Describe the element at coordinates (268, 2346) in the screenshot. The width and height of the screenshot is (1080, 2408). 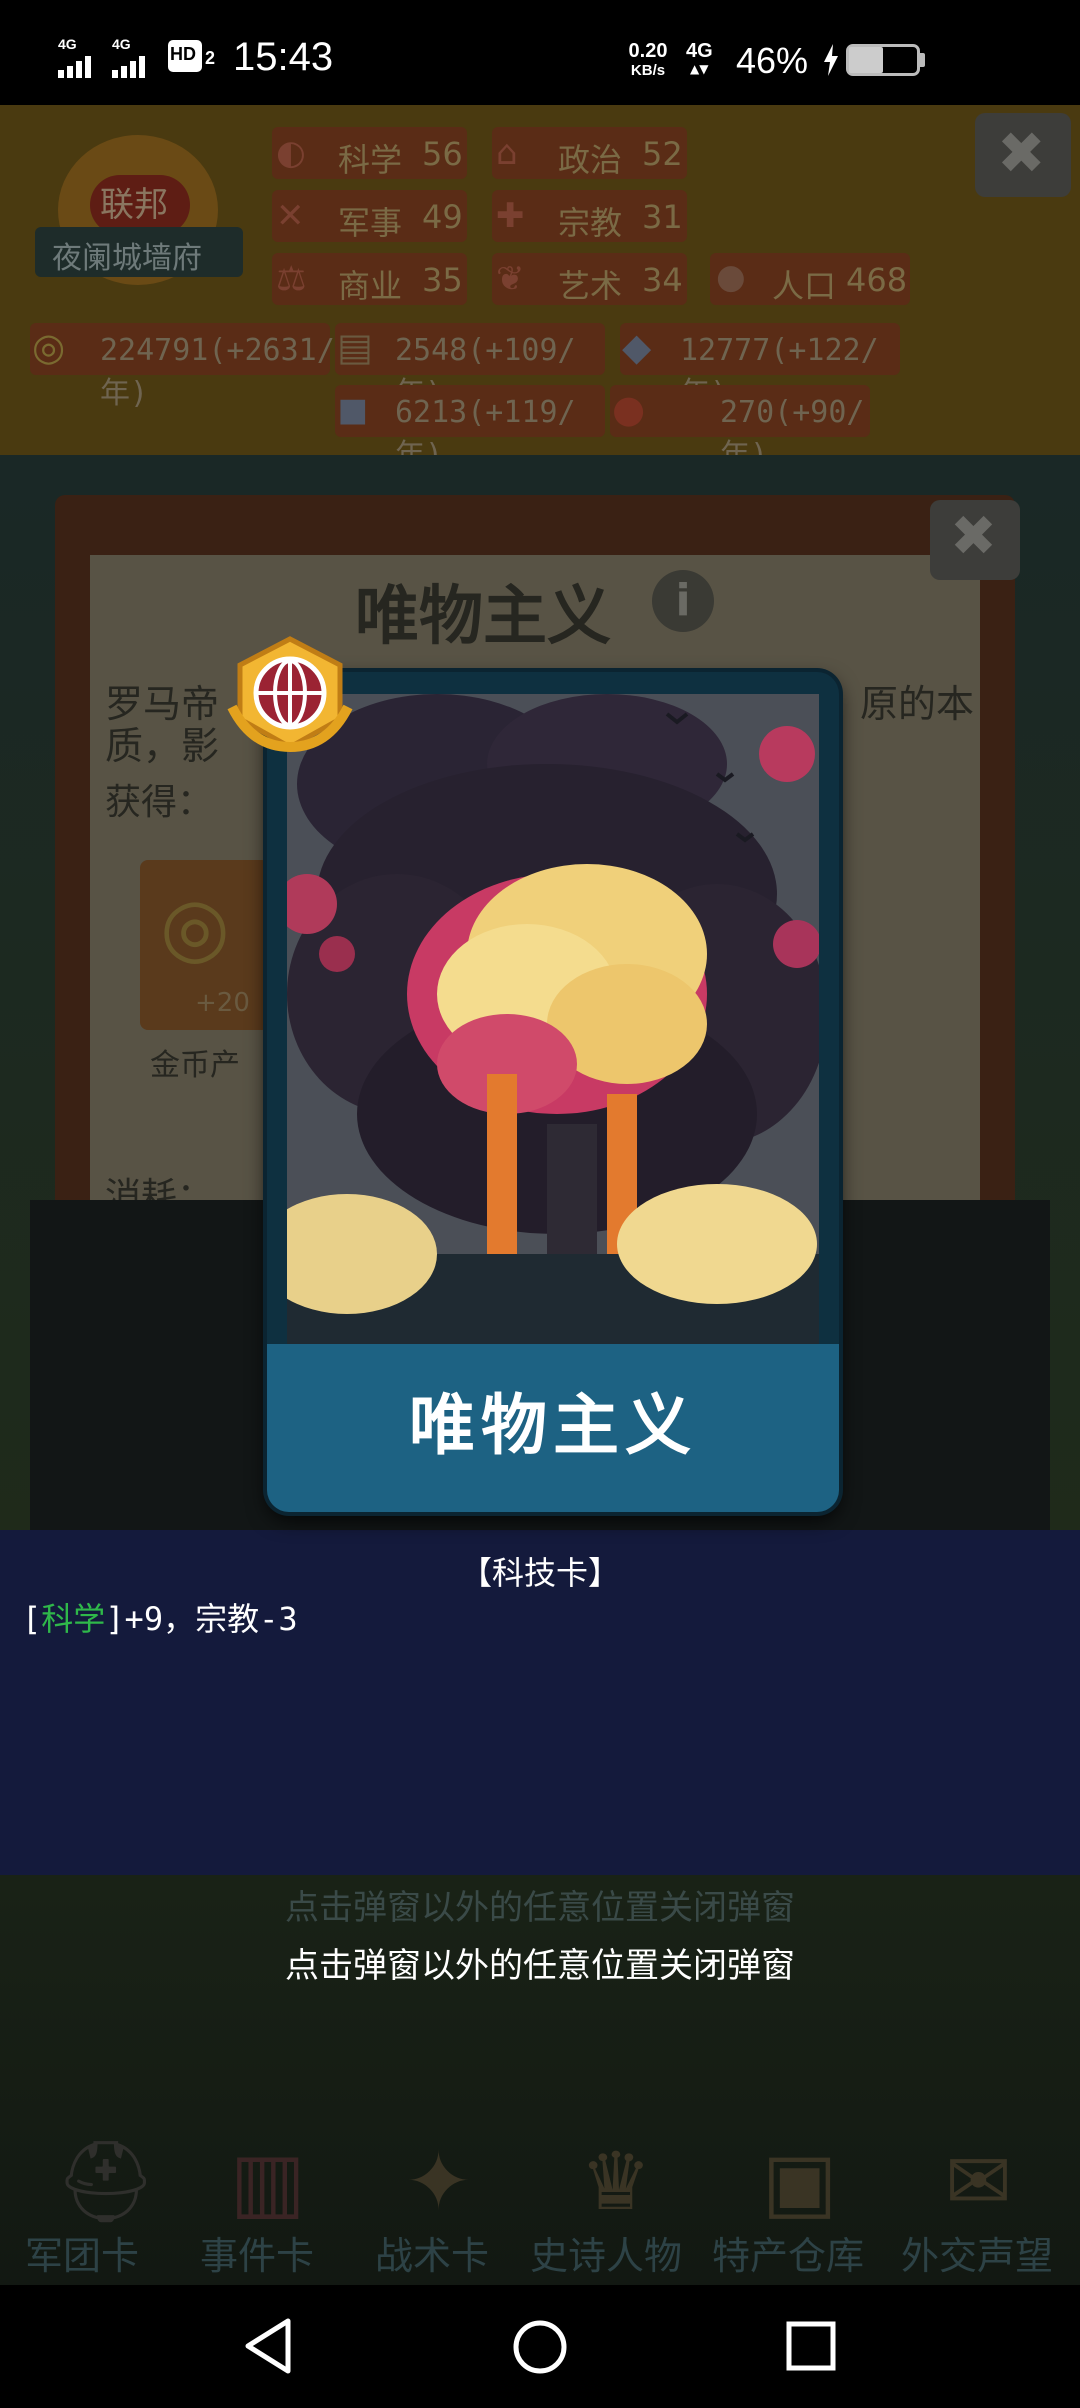
I see `back-button` at that location.